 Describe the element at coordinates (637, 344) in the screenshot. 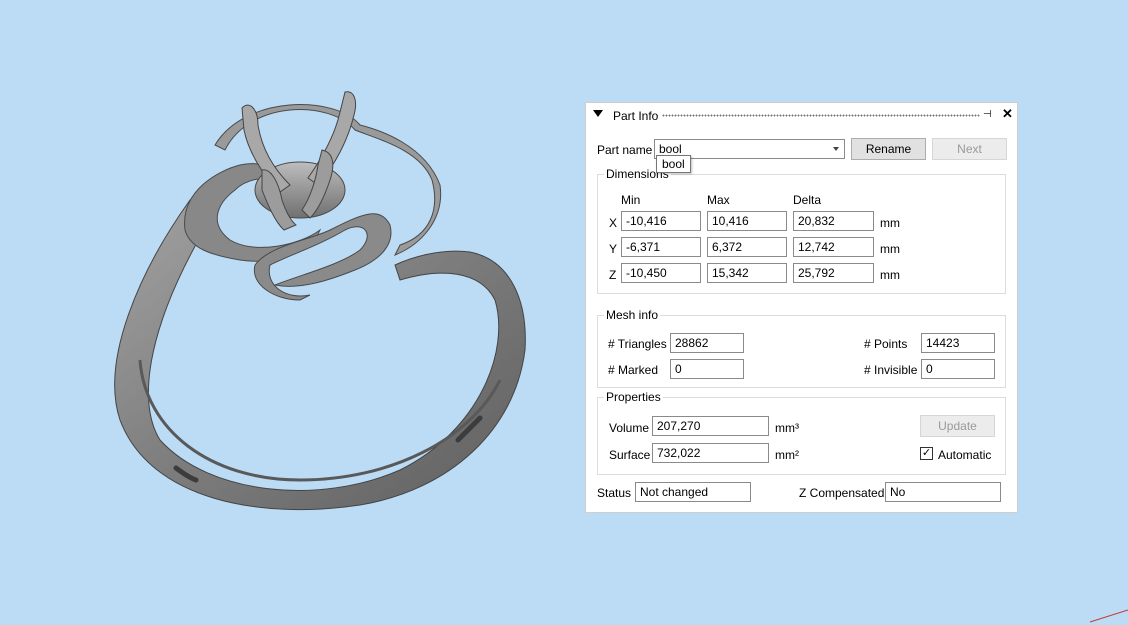

I see `triangles-label: # Triangles` at that location.